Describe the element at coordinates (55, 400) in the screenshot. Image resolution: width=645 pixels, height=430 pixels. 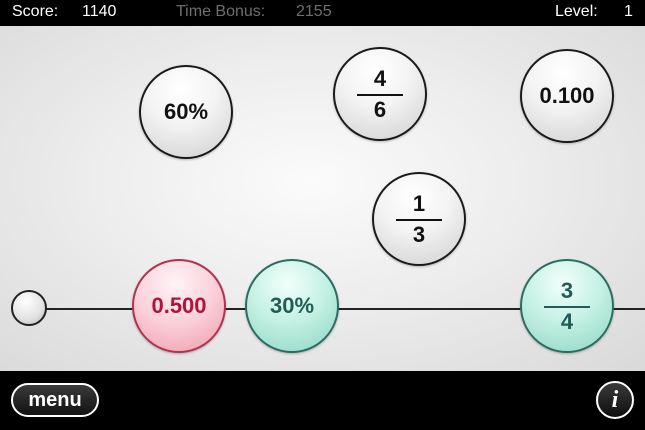
I see `menu-button: menu` at that location.